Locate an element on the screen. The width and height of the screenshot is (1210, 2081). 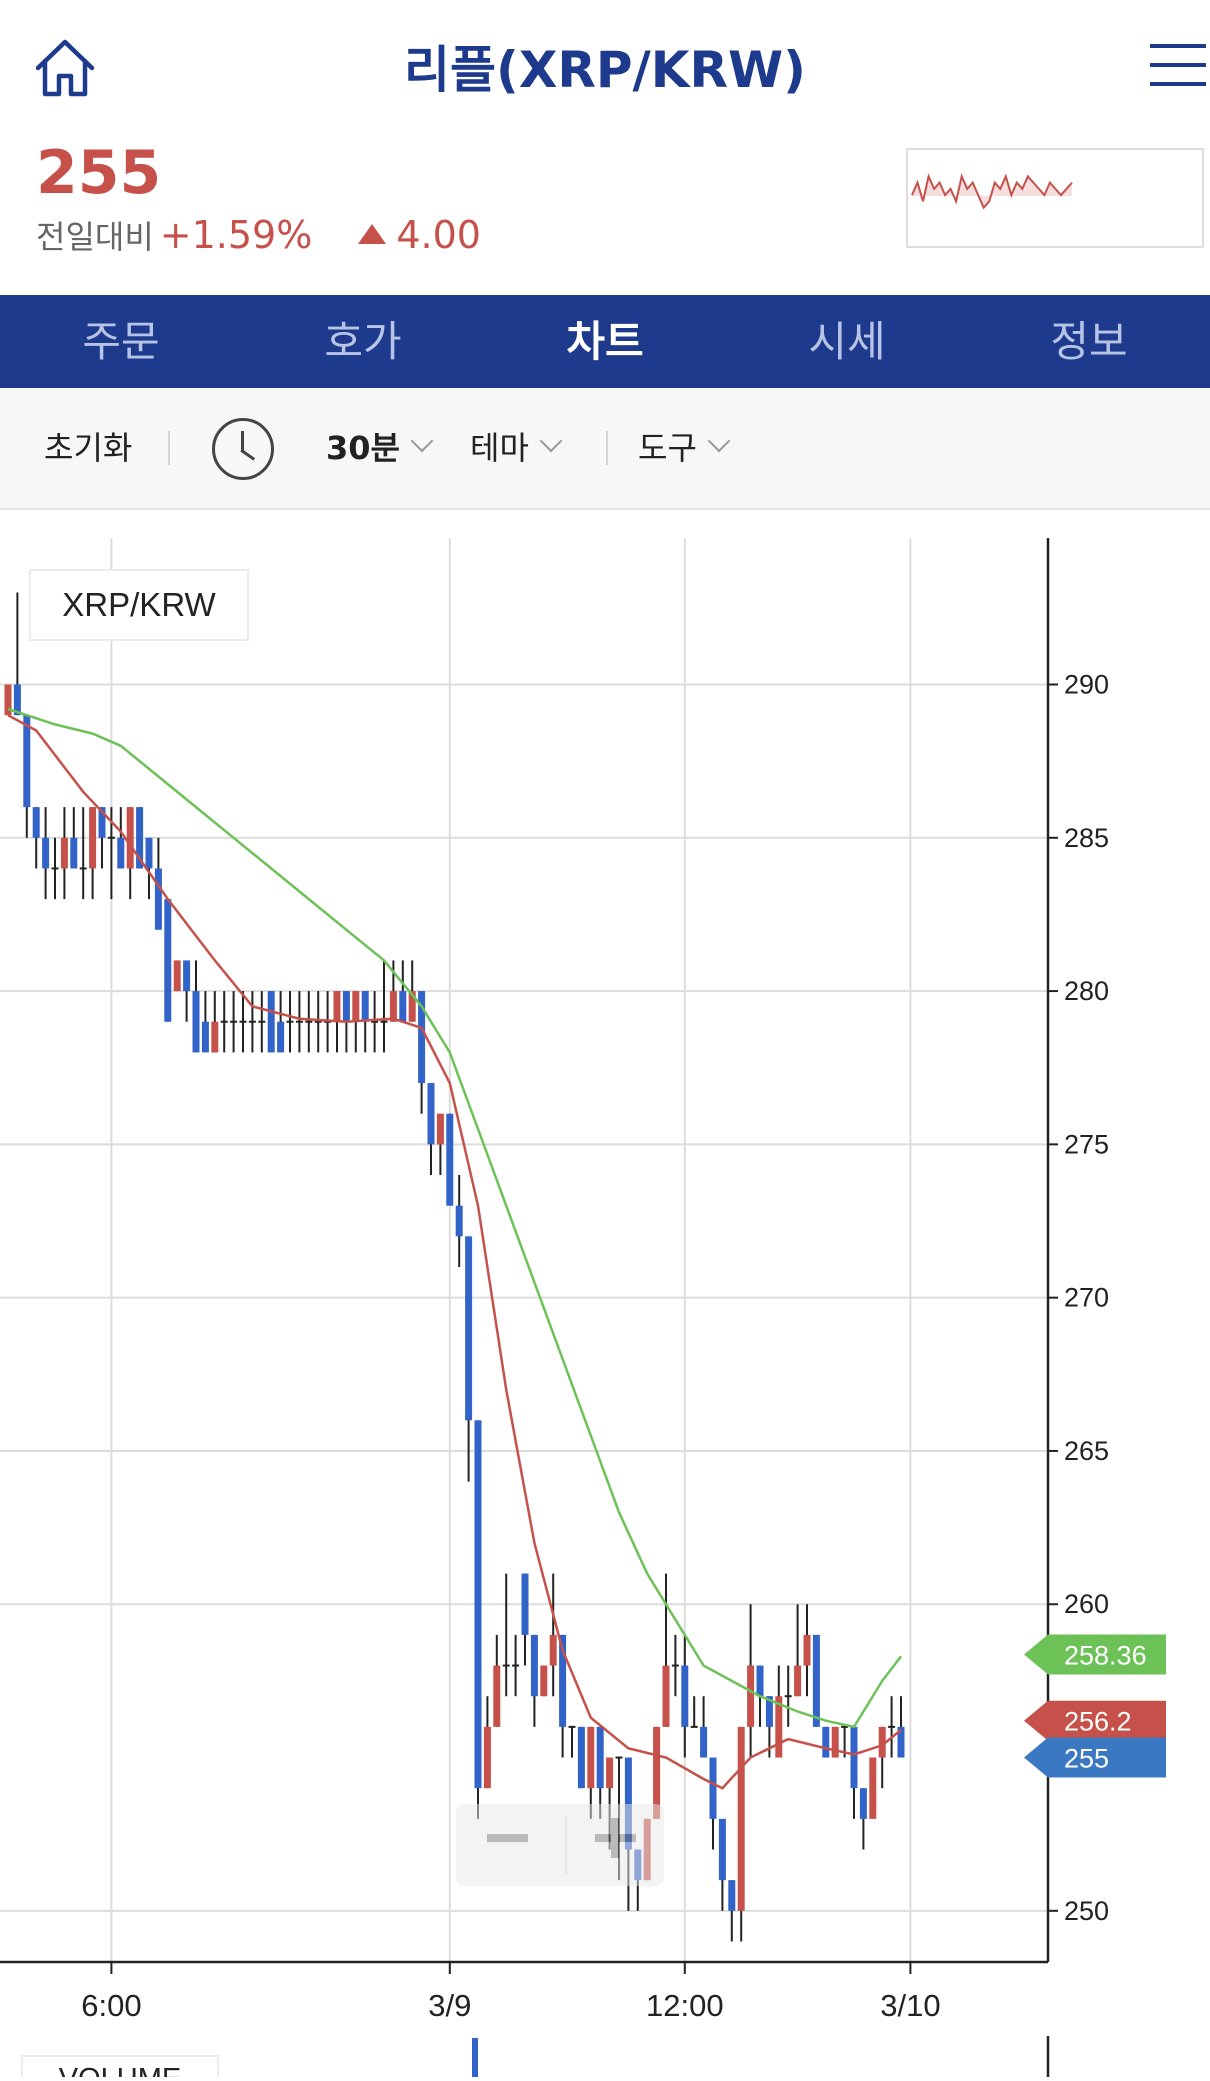
y-tick-label: 285 is located at coordinates (1086, 838).